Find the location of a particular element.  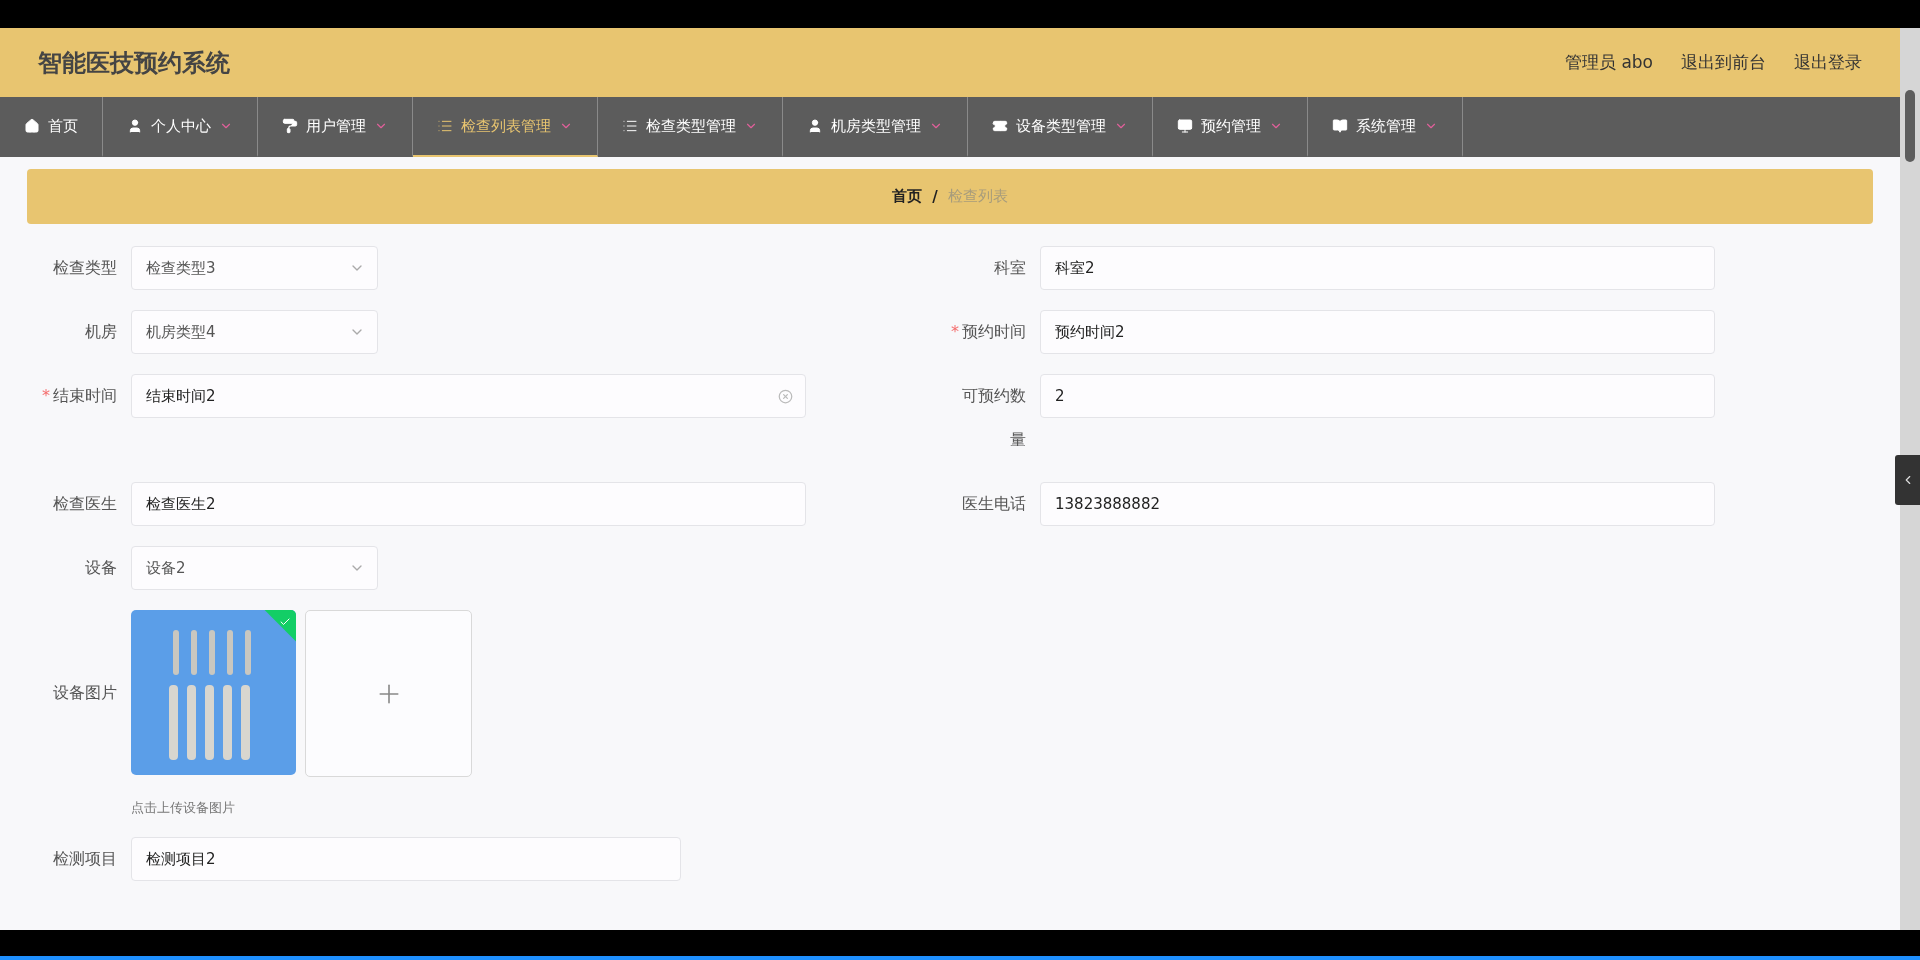

nav-tab: 检查列表管理 is located at coordinates (505, 127).